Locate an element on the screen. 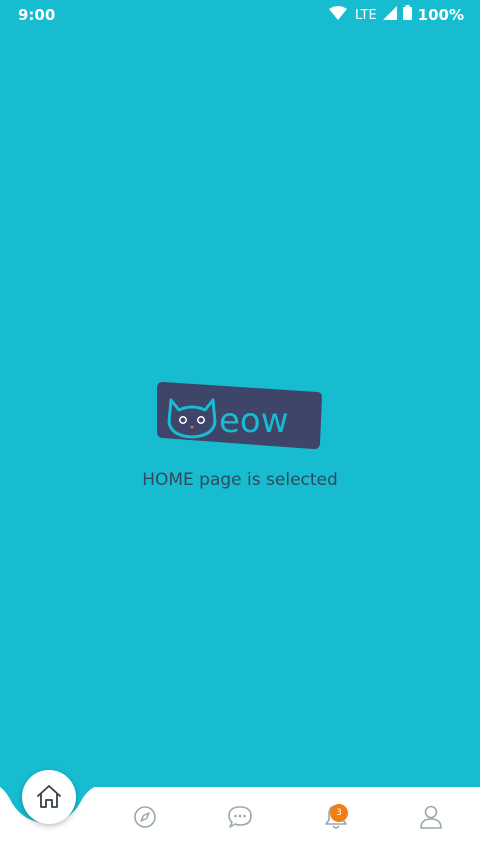 This screenshot has width=480, height=847. nav-profile is located at coordinates (431, 817).